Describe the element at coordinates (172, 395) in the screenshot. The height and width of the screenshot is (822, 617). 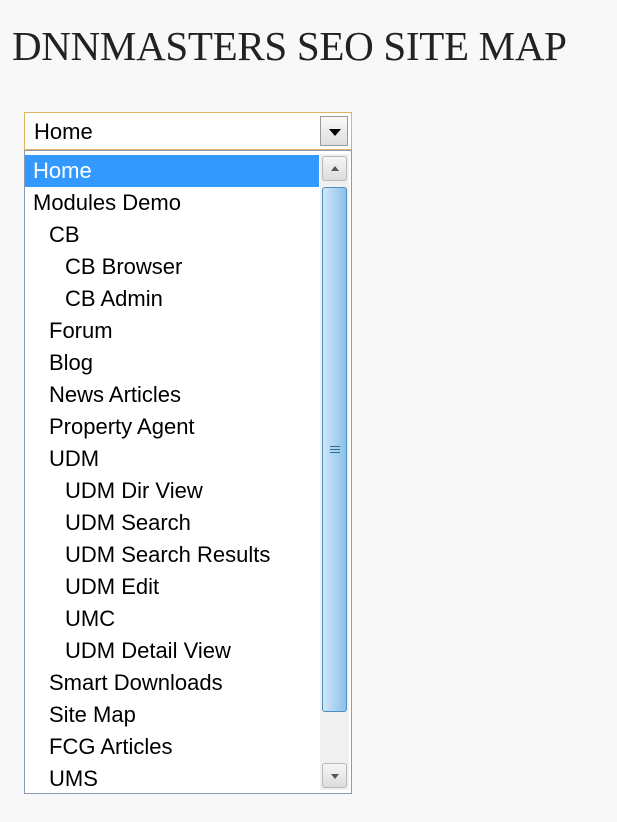
I see `dropdown-option: News Articles` at that location.